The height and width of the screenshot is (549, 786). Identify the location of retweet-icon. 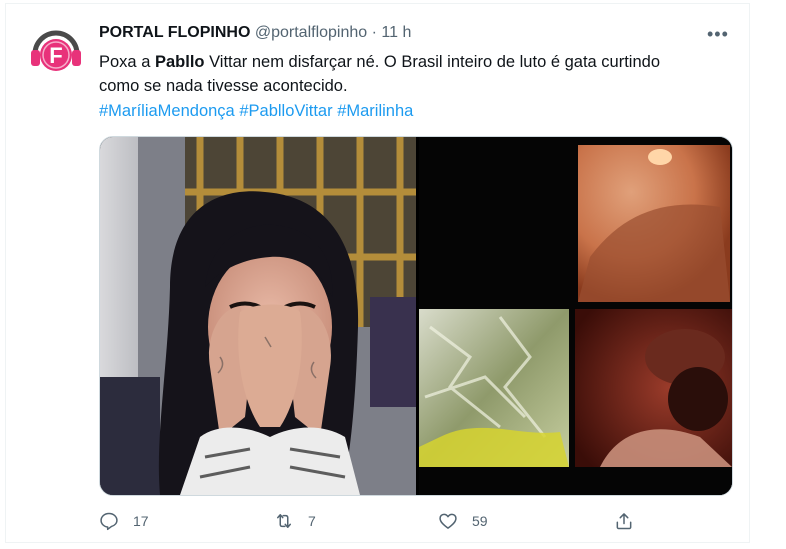
(284, 521).